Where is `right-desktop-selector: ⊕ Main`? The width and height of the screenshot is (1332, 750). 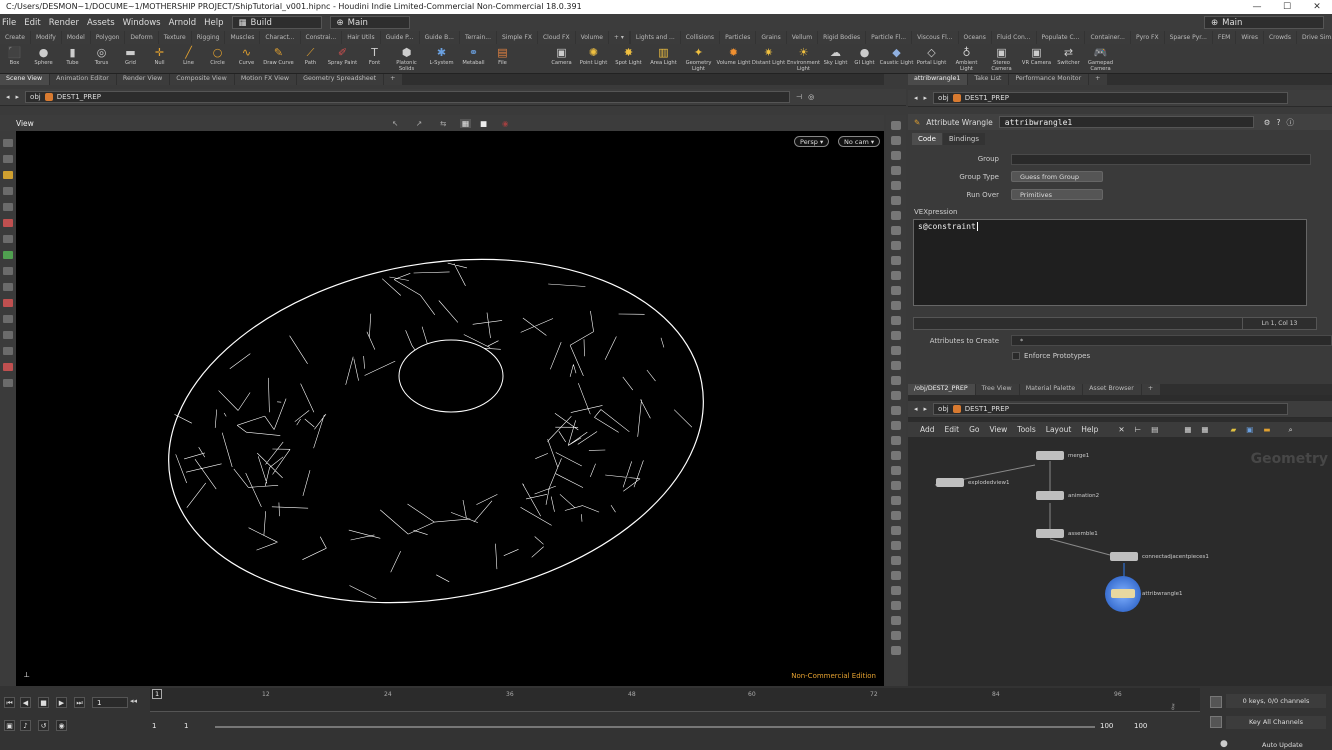
right-desktop-selector: ⊕ Main is located at coordinates (1264, 22).